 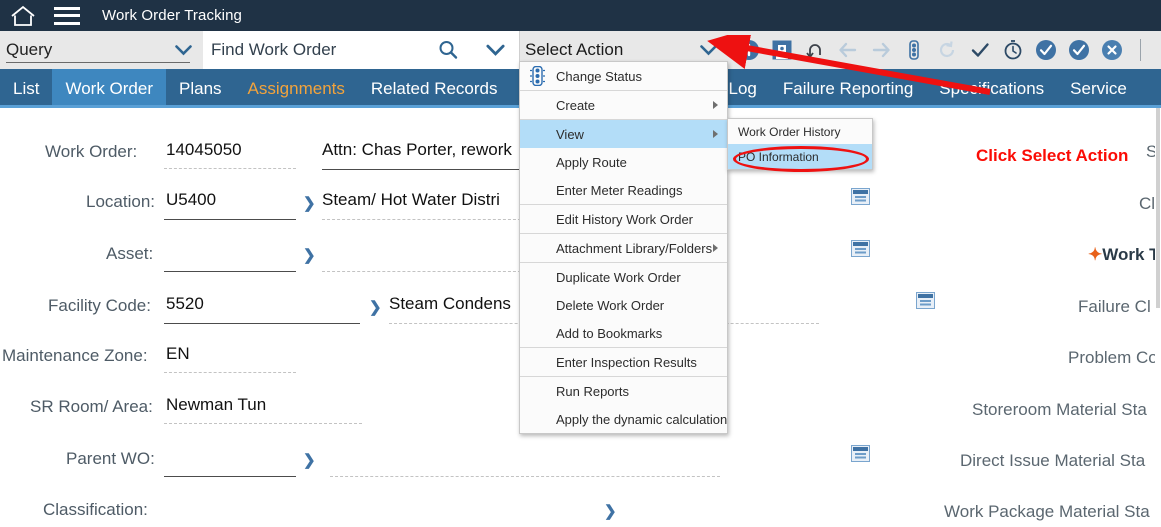 What do you see at coordinates (580, 15) in the screenshot?
I see `app-header: Work Order Tracking` at bounding box center [580, 15].